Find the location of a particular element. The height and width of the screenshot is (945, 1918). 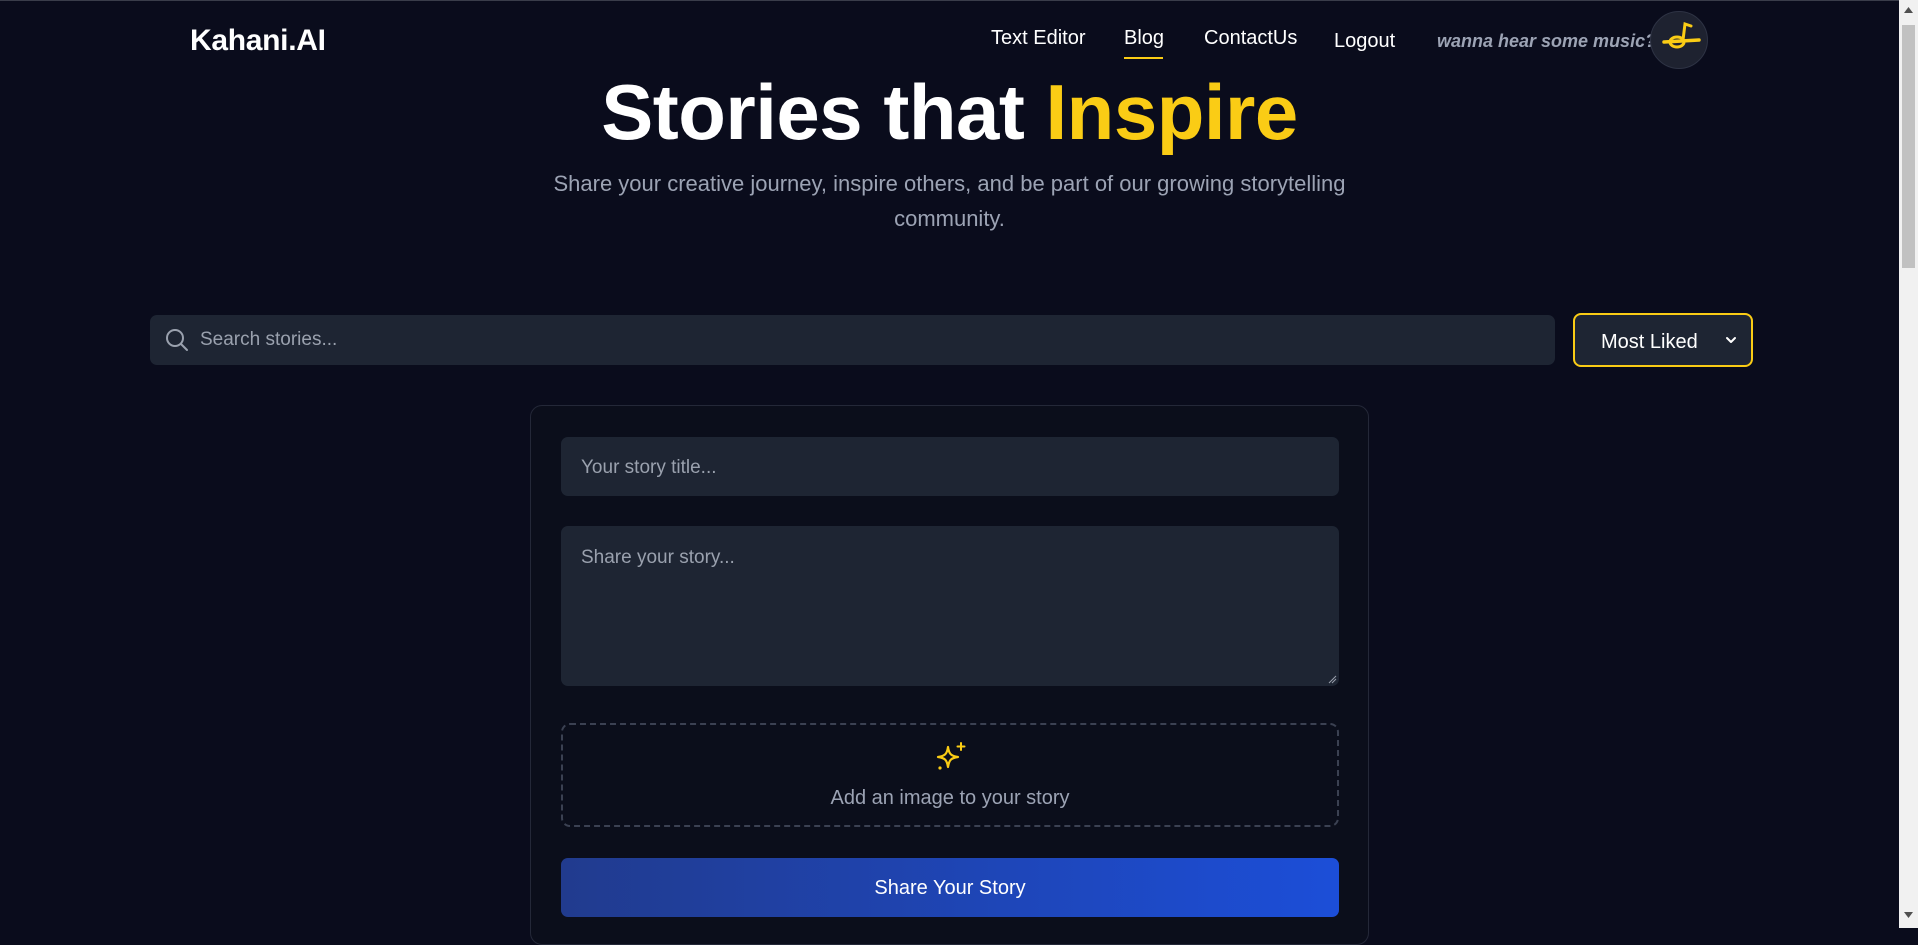

music-toggle-button is located at coordinates (1679, 40).